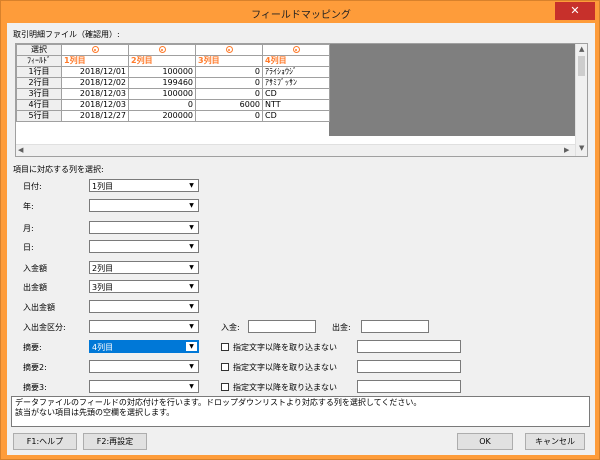 This screenshot has height=460, width=600. What do you see at coordinates (144, 227) in the screenshot?
I see `month-combo: ▼` at bounding box center [144, 227].